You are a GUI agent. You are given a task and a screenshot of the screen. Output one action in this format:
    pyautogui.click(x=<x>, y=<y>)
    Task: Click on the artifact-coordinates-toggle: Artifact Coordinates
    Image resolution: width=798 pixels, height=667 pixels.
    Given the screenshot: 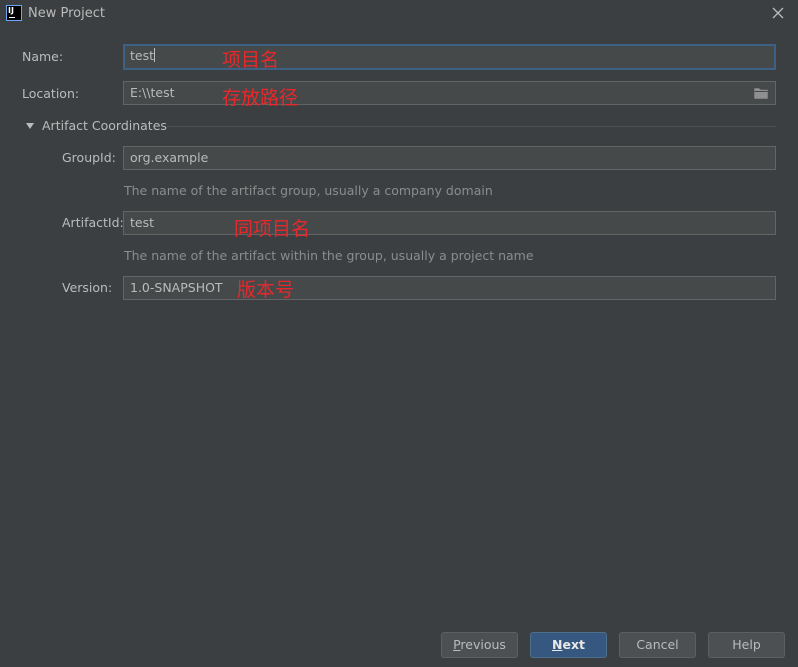 What is the action you would take?
    pyautogui.click(x=399, y=126)
    